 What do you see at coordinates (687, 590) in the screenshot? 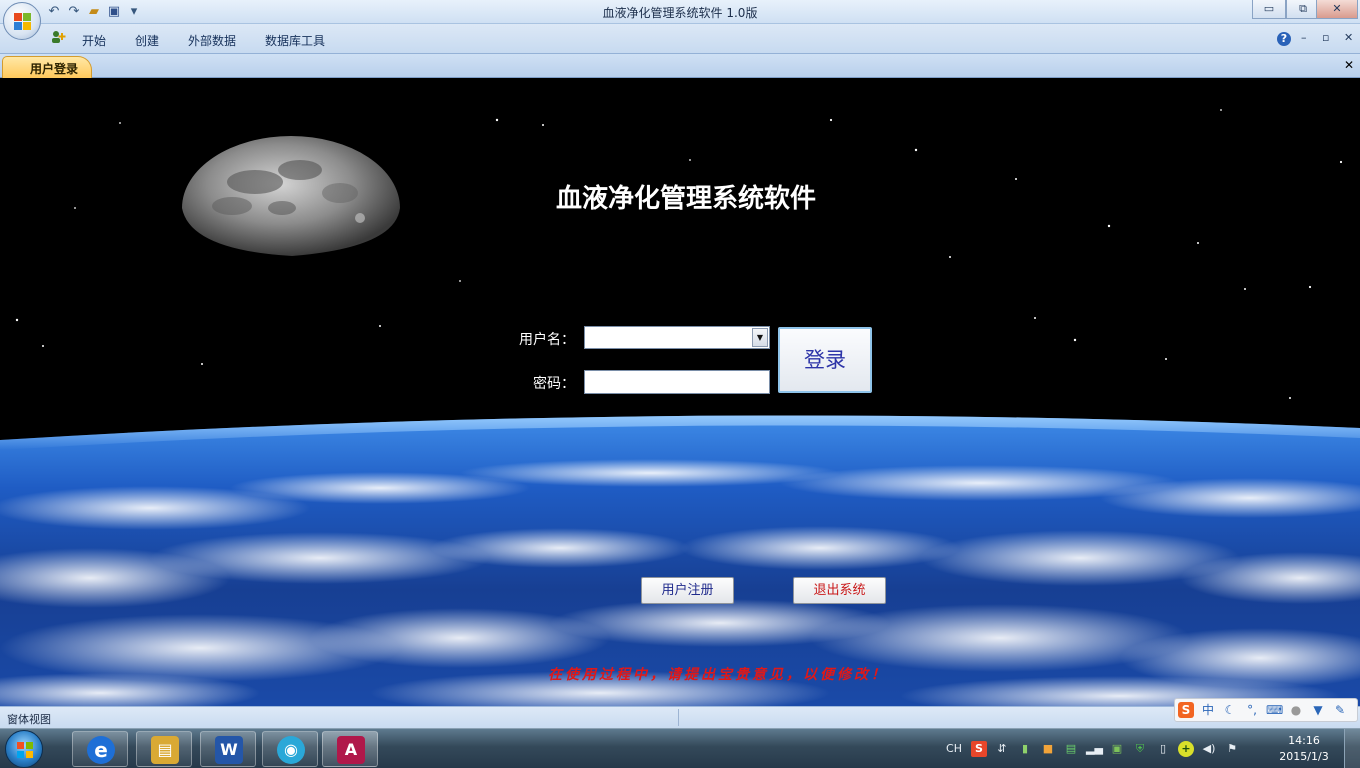
I see `register-button: 用户注册` at bounding box center [687, 590].